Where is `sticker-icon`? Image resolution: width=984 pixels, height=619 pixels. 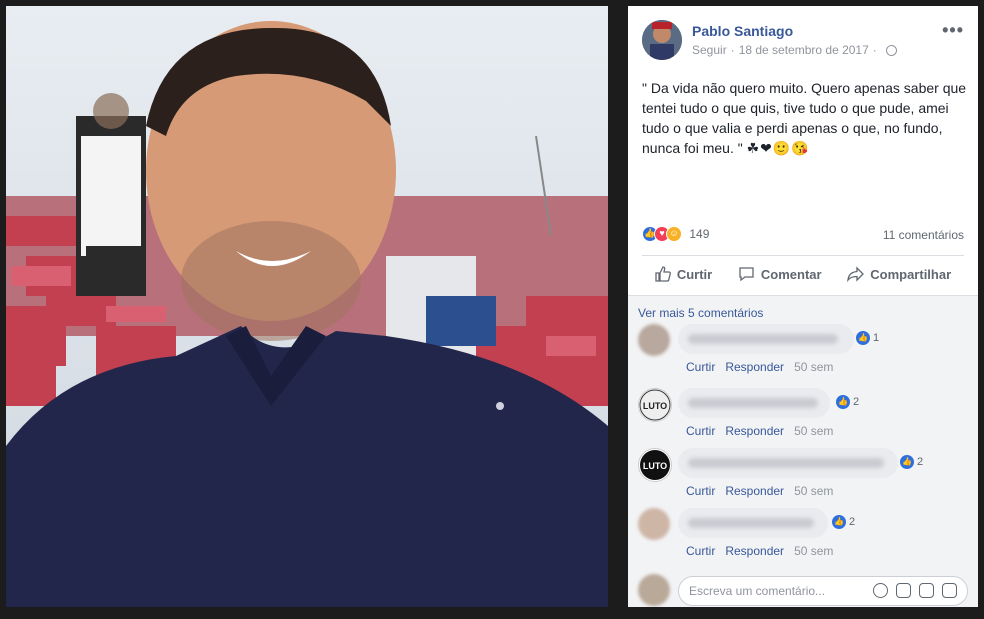 sticker-icon is located at coordinates (949, 590).